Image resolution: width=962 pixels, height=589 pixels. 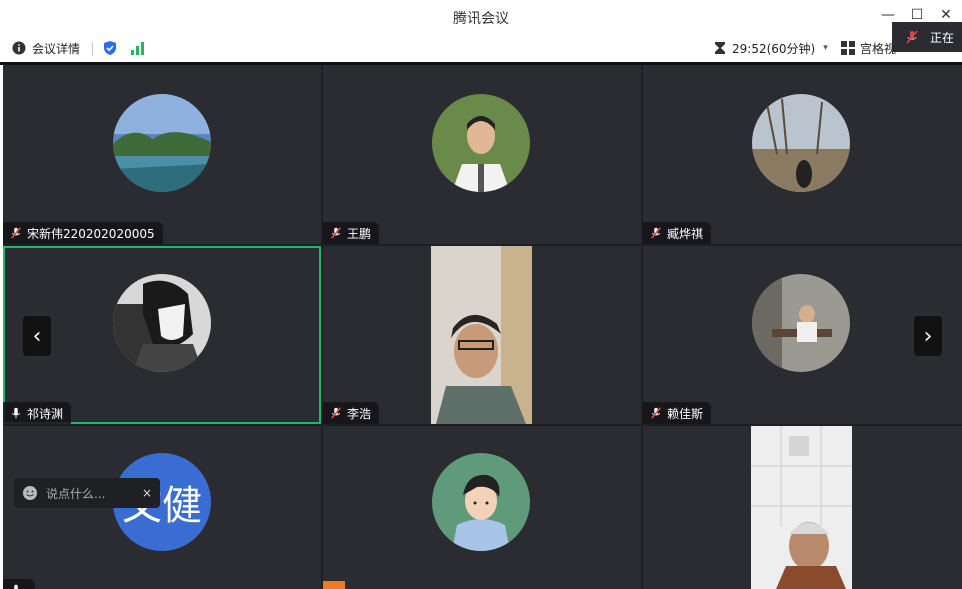 I want to click on participant-name-tag: 王鹏, so click(x=351, y=233).